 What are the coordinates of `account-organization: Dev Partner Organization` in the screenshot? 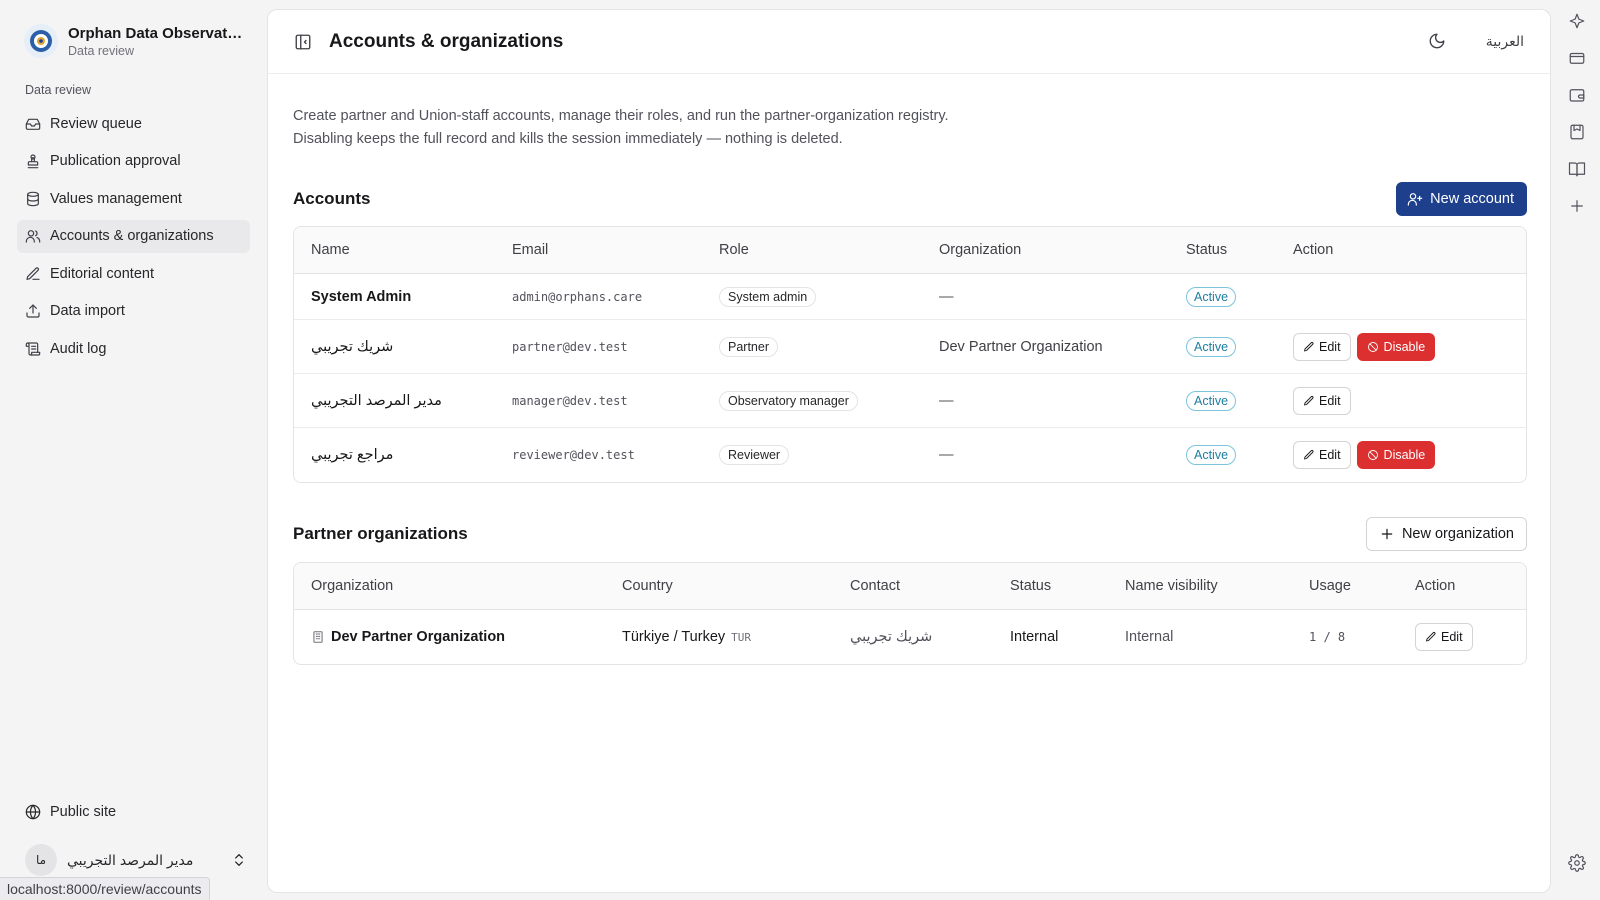 It's located at (1021, 346).